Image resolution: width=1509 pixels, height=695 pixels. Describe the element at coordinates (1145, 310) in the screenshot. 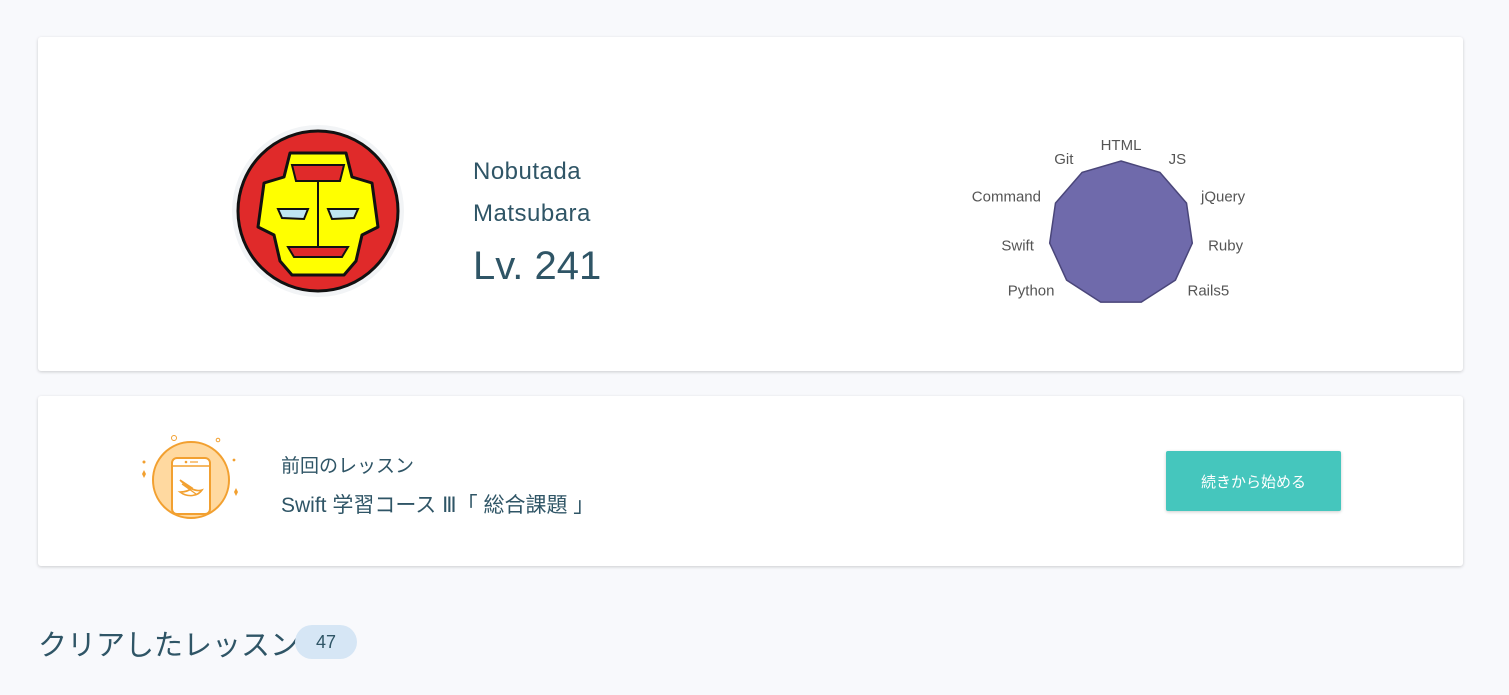

I see `radar-label: PHP` at that location.